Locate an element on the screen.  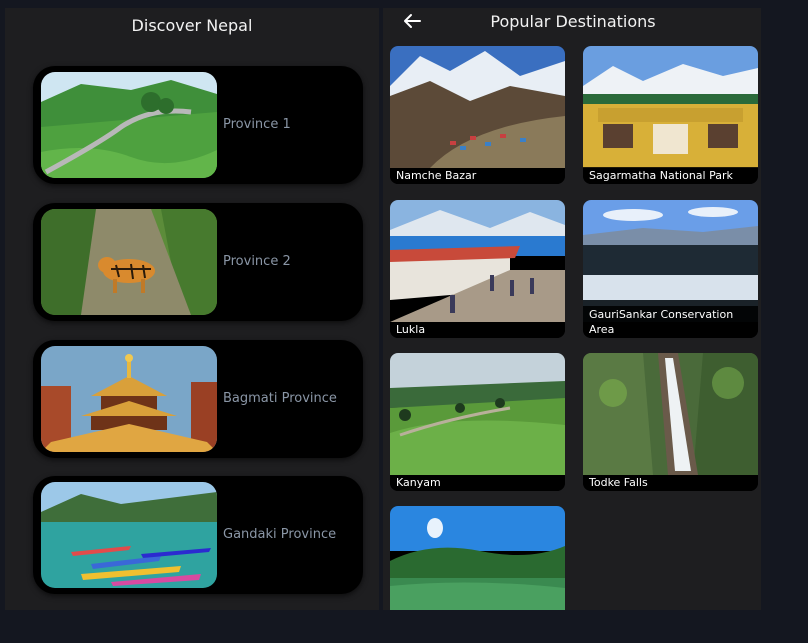
destination-card-gaurisankar: GauriSankar Conservation Area is located at coordinates (670, 269).